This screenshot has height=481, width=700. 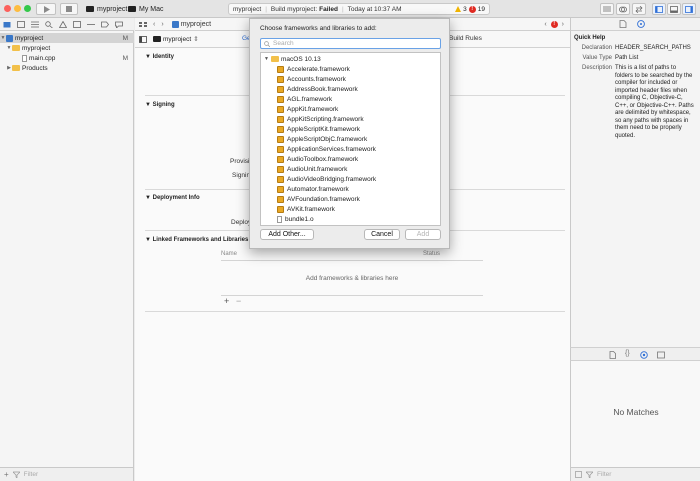 I want to click on modified-badge: M, so click(x=125, y=38).